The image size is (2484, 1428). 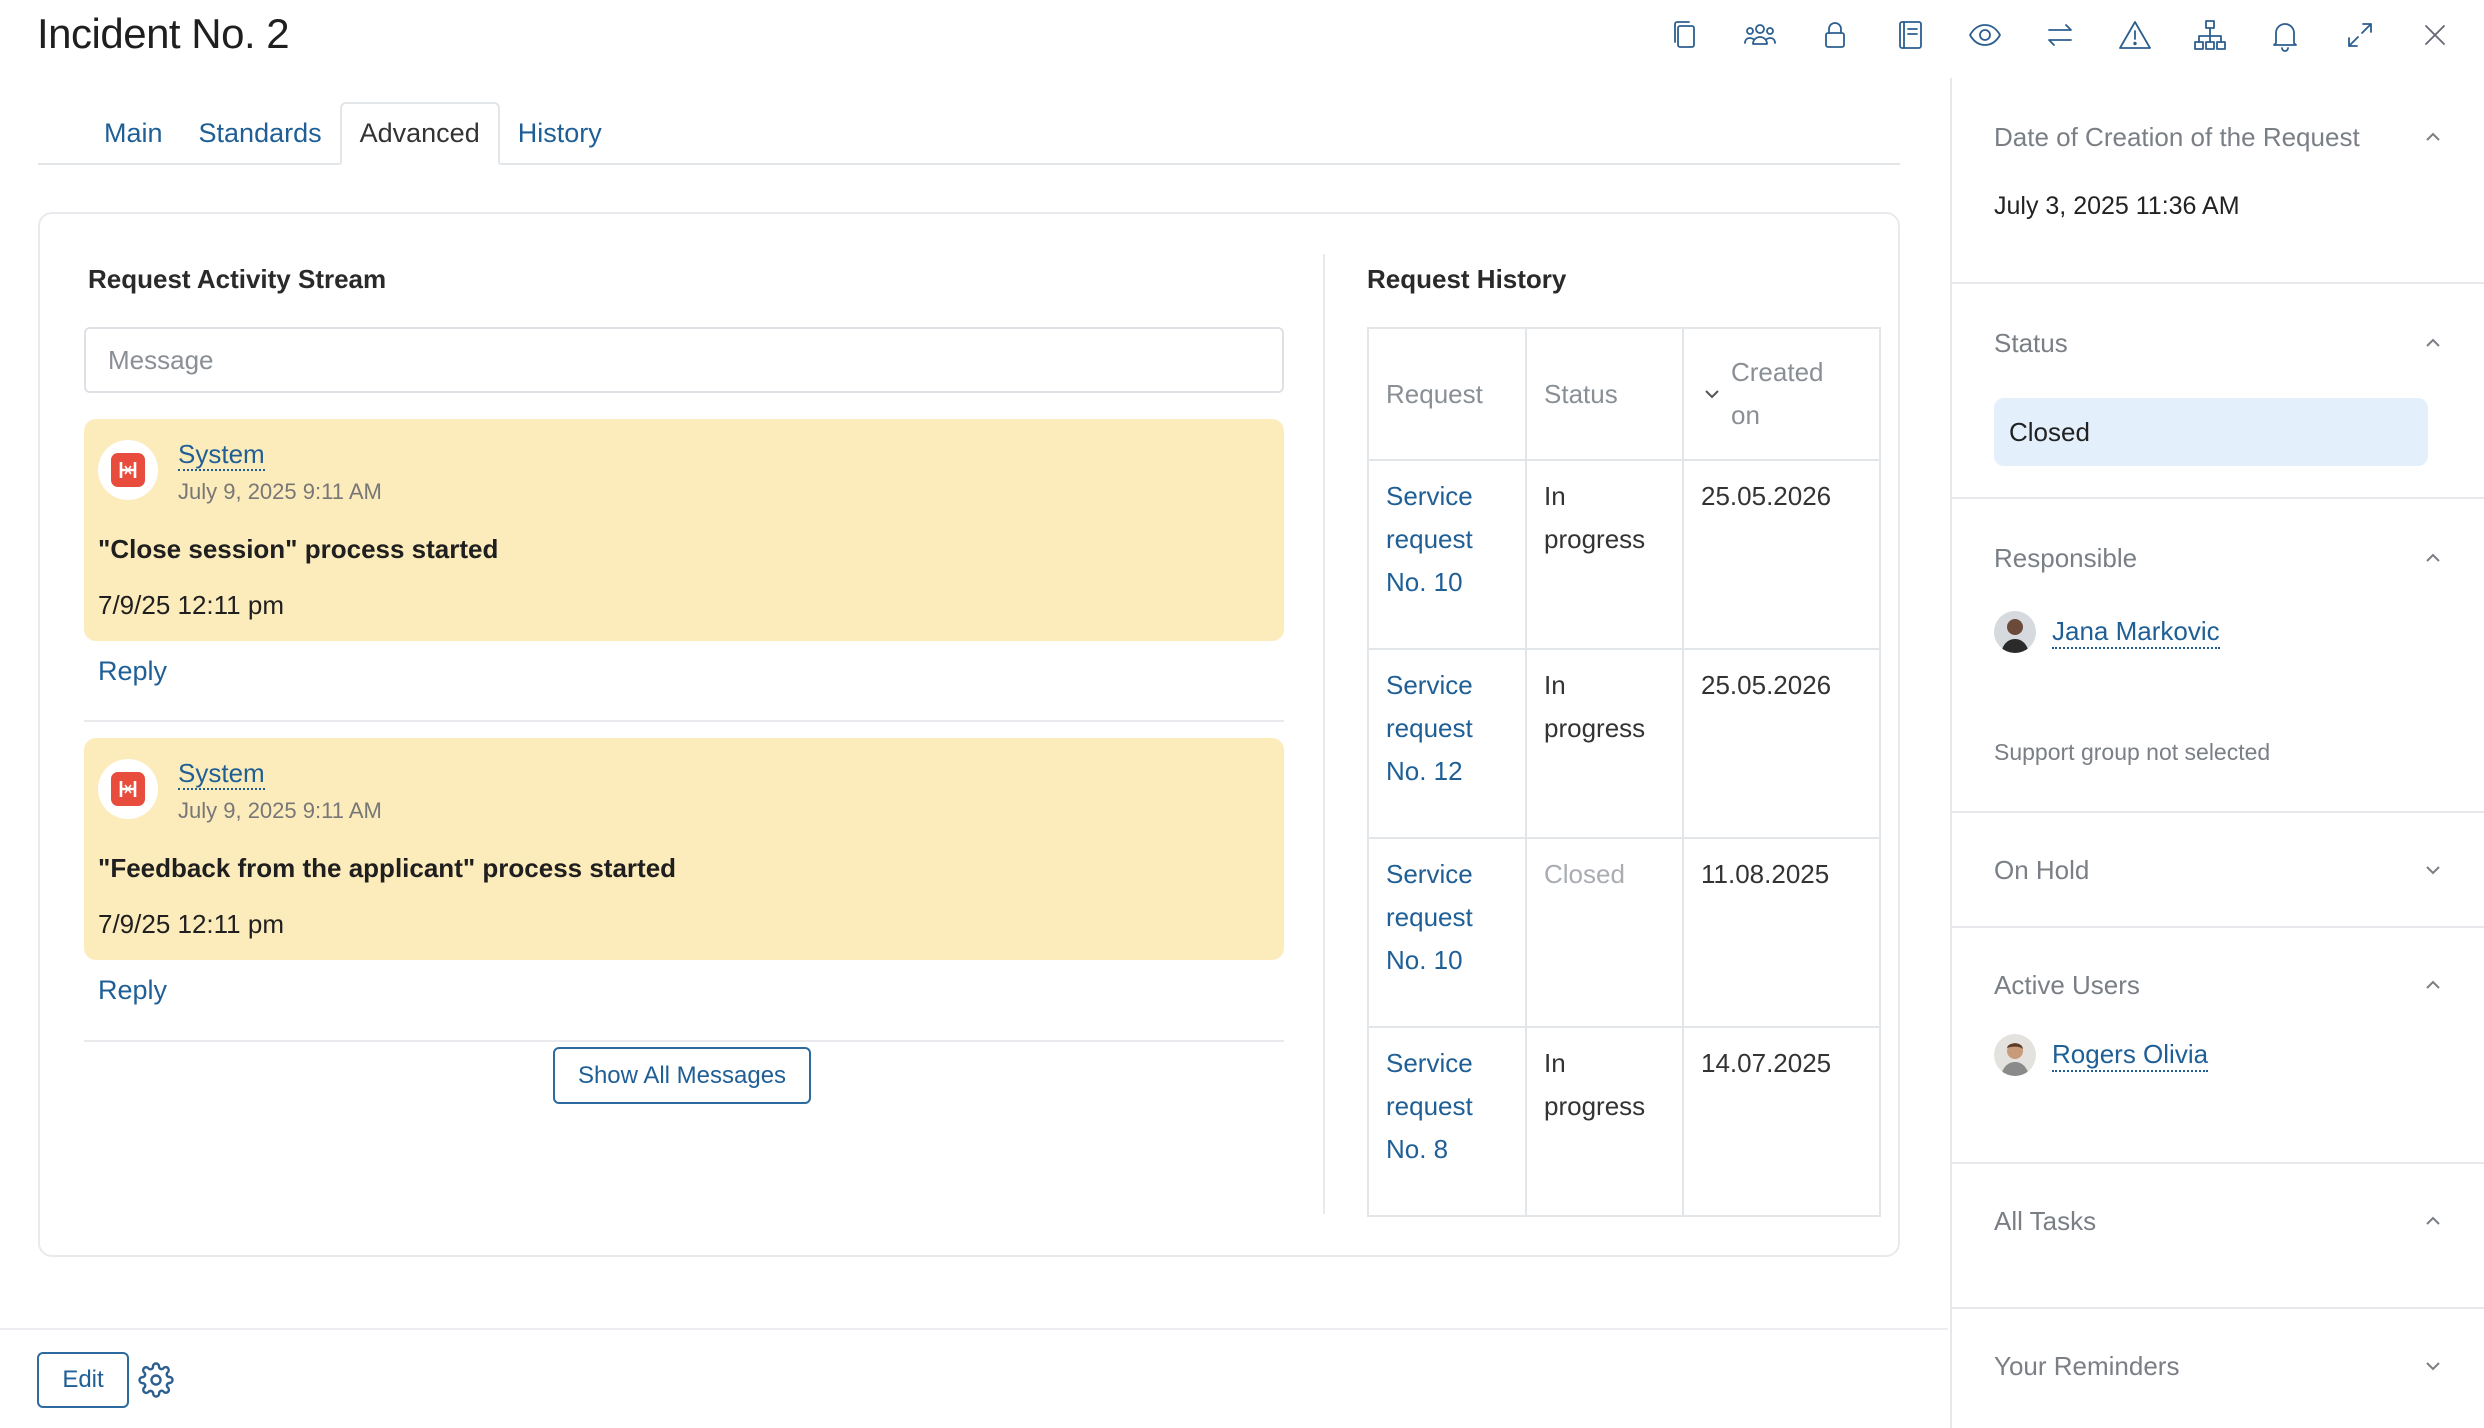 I want to click on active-user-name: Rogers Olivia, so click(x=2130, y=1055).